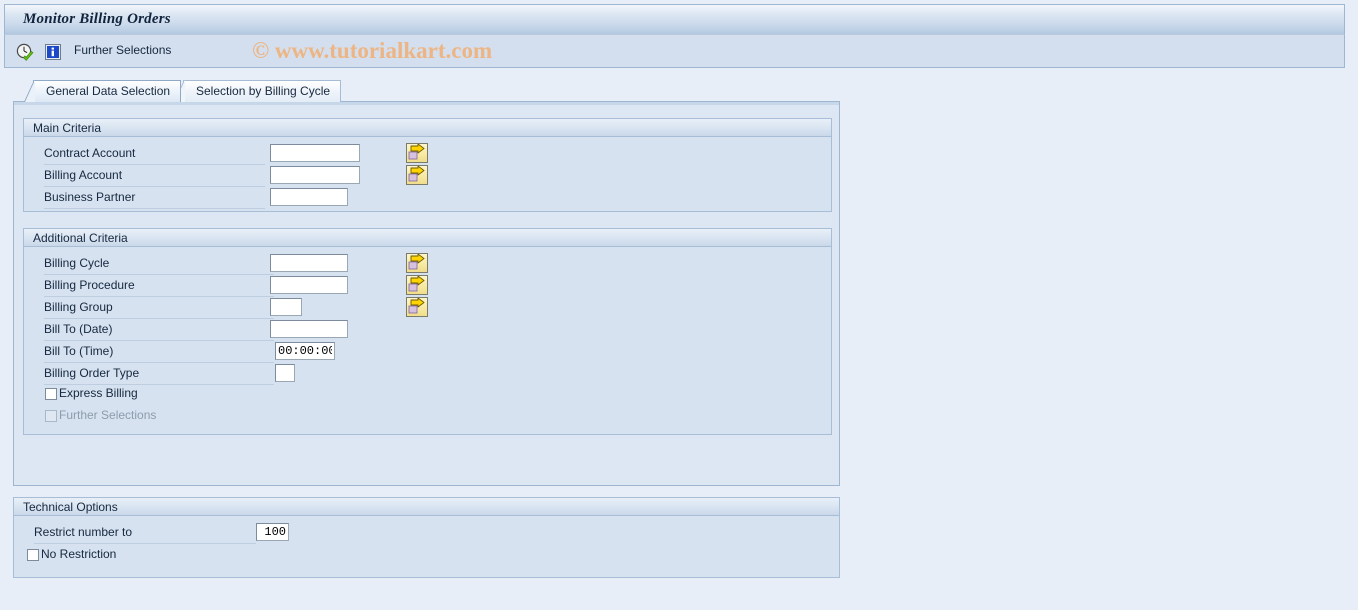 This screenshot has height=610, width=1358. What do you see at coordinates (90, 153) in the screenshot?
I see `field-label: Contract Account` at bounding box center [90, 153].